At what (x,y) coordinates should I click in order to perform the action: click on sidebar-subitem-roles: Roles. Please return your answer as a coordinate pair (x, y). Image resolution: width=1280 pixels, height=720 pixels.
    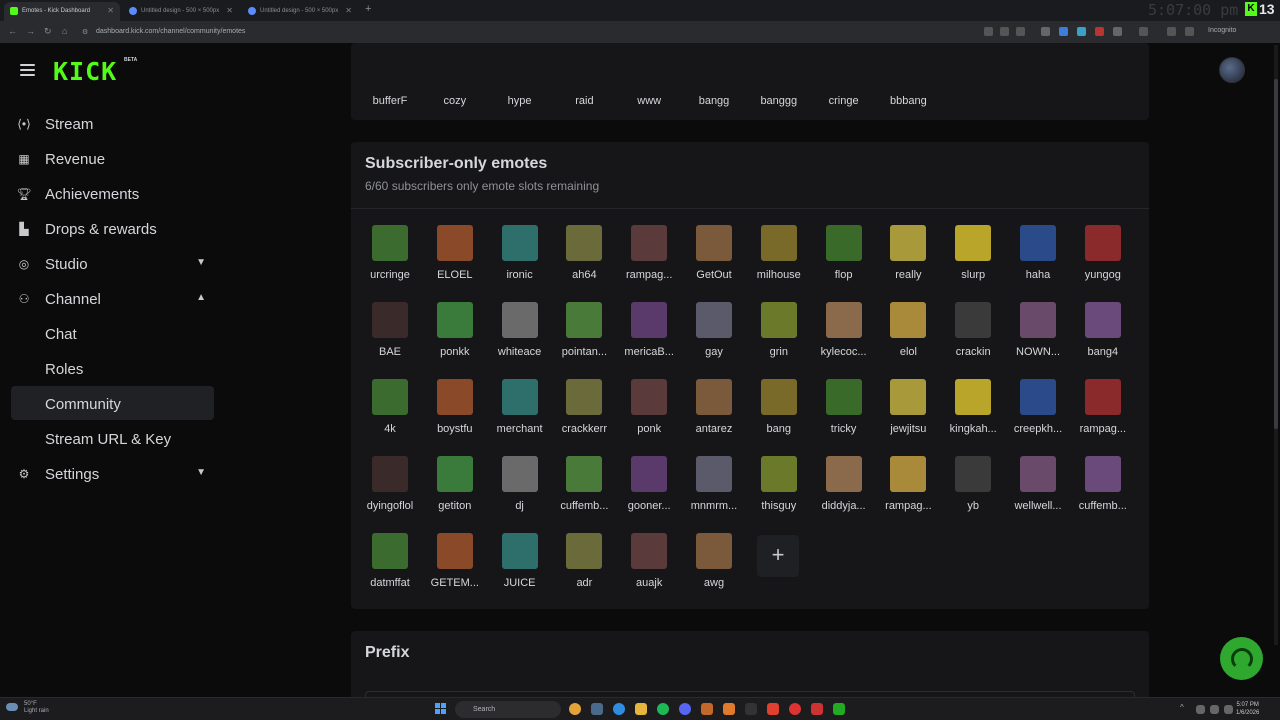
    Looking at the image, I should click on (64, 369).